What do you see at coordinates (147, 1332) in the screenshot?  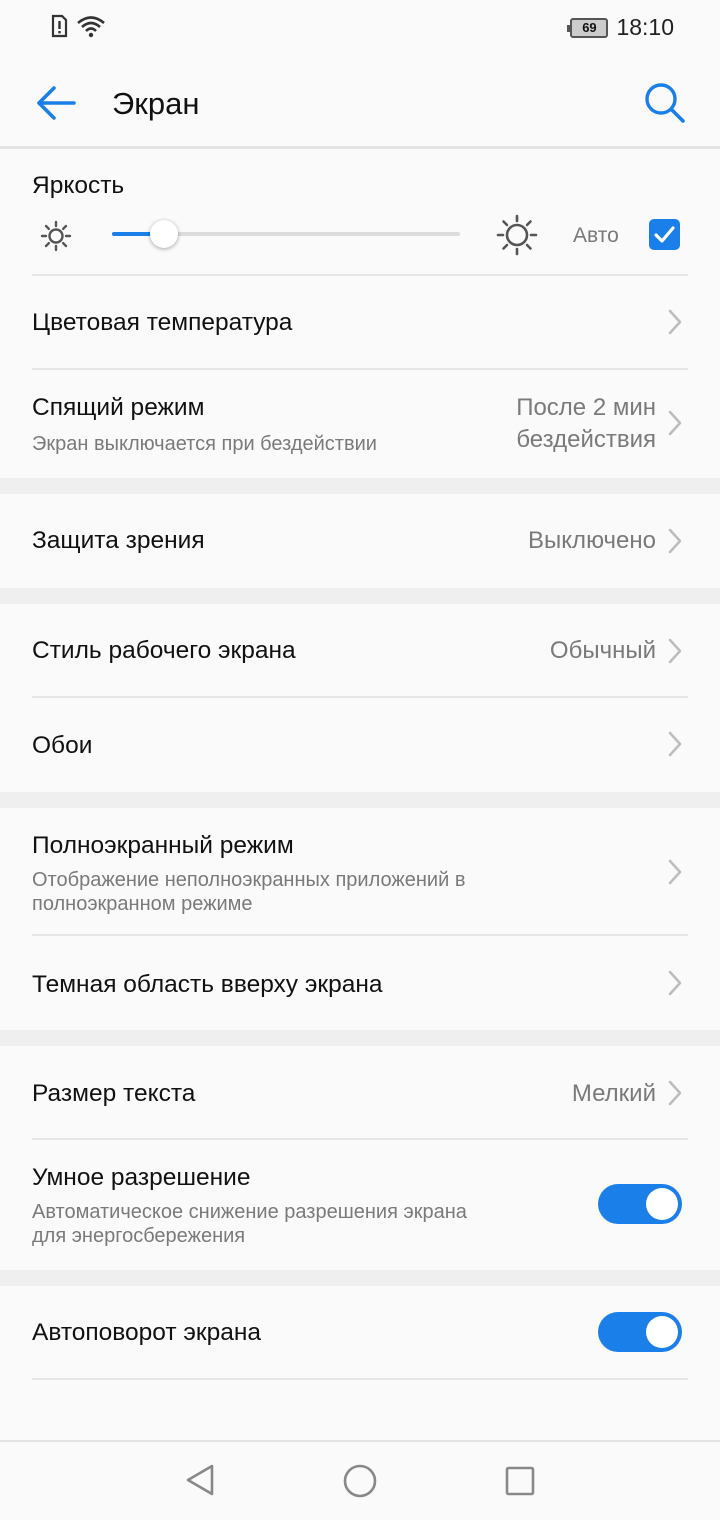 I see `row-title: Автоповорот экрана` at bounding box center [147, 1332].